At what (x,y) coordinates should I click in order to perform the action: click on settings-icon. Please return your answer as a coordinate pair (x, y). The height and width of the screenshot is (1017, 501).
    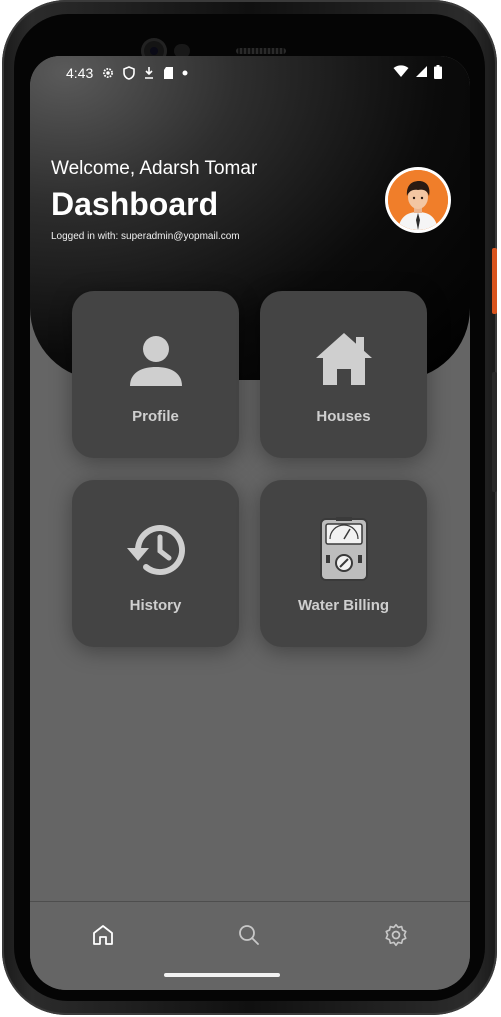
    Looking at the image, I should click on (396, 935).